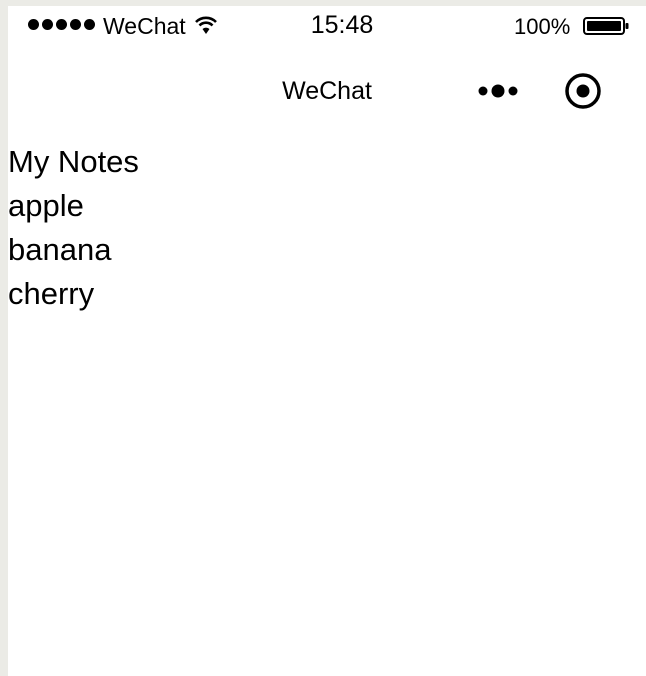 The width and height of the screenshot is (646, 676). I want to click on page-title: My Notes, so click(73, 161).